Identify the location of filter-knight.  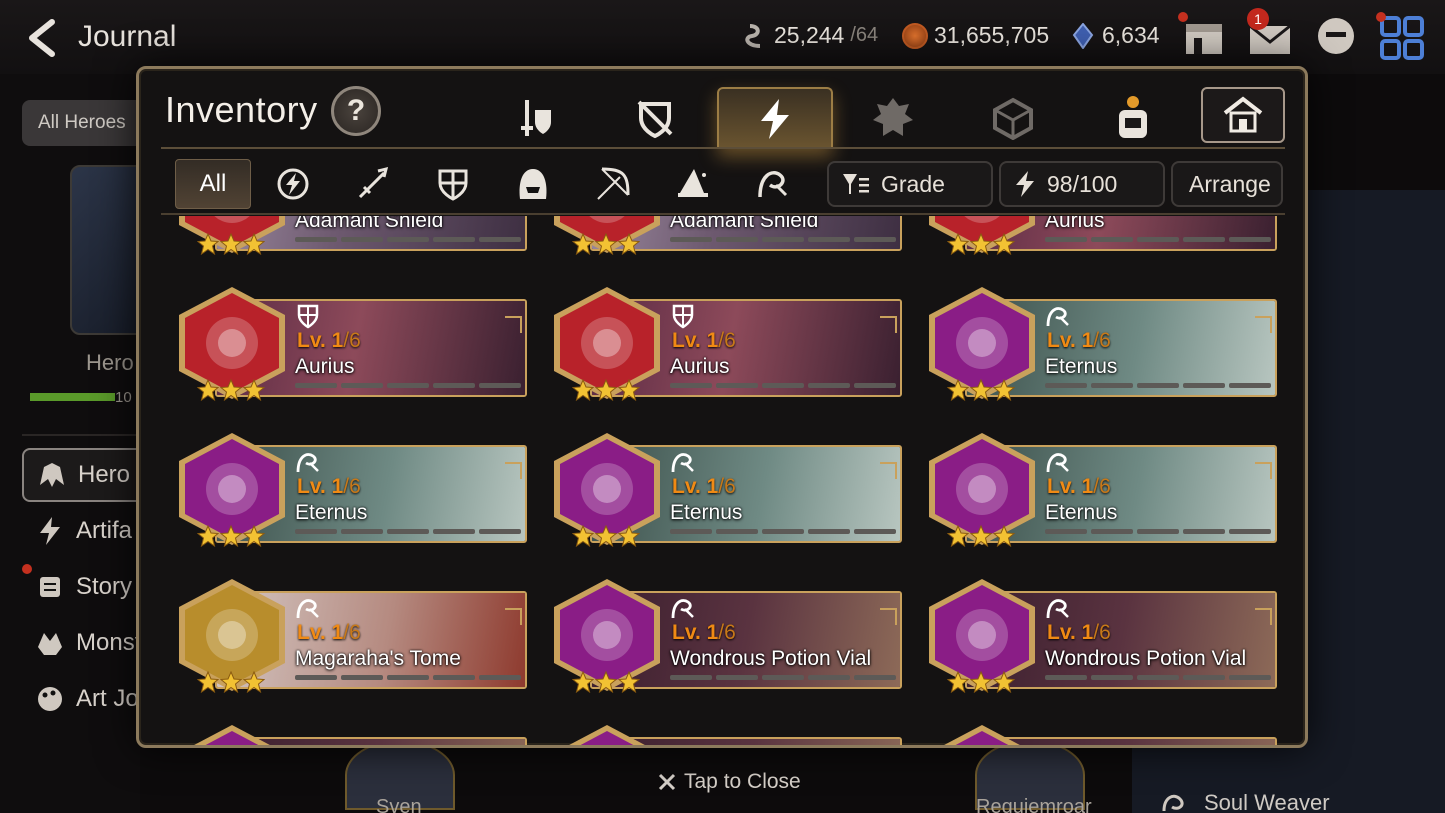
(373, 184).